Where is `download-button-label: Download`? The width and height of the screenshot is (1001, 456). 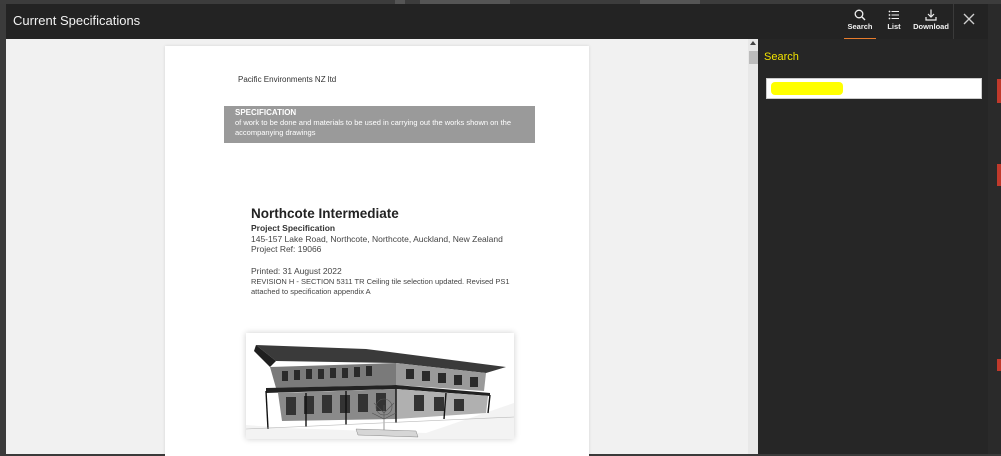 download-button-label: Download is located at coordinates (931, 26).